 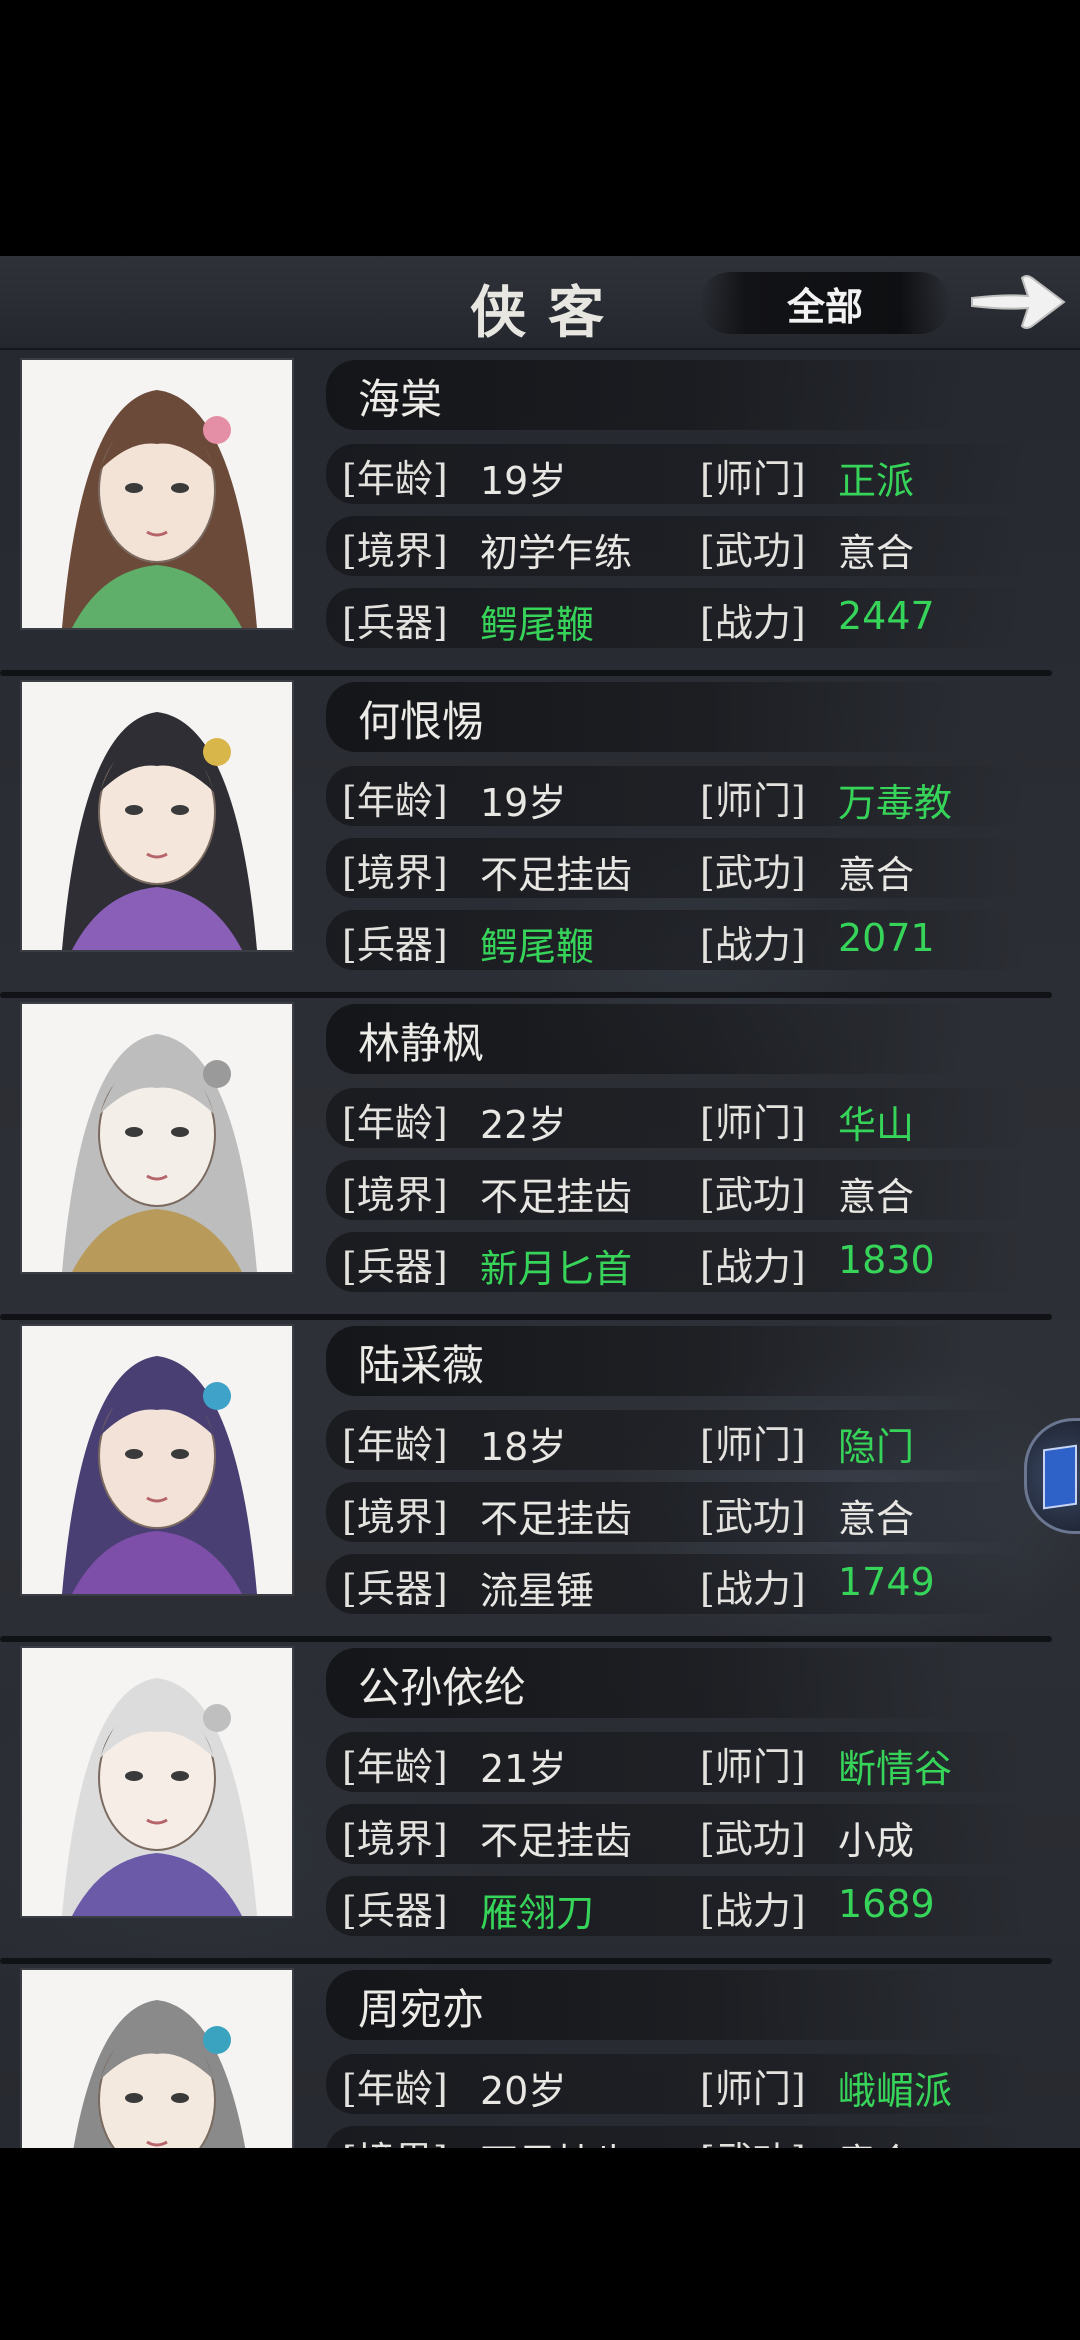 What do you see at coordinates (421, 1043) in the screenshot?
I see `character-name: 林静枫` at bounding box center [421, 1043].